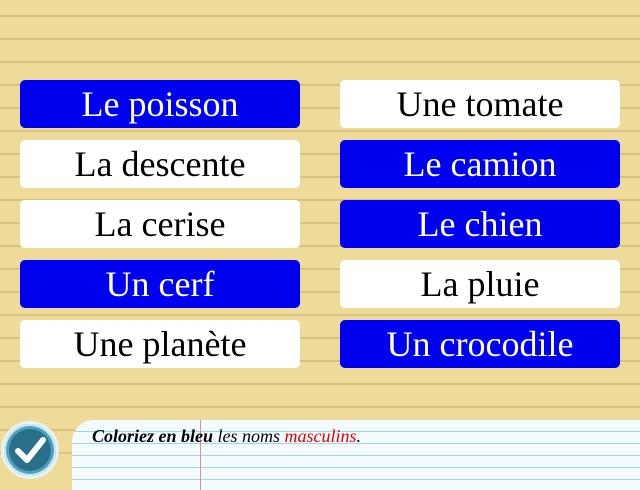 Image resolution: width=640 pixels, height=490 pixels. I want to click on checkmark-icon, so click(30, 450).